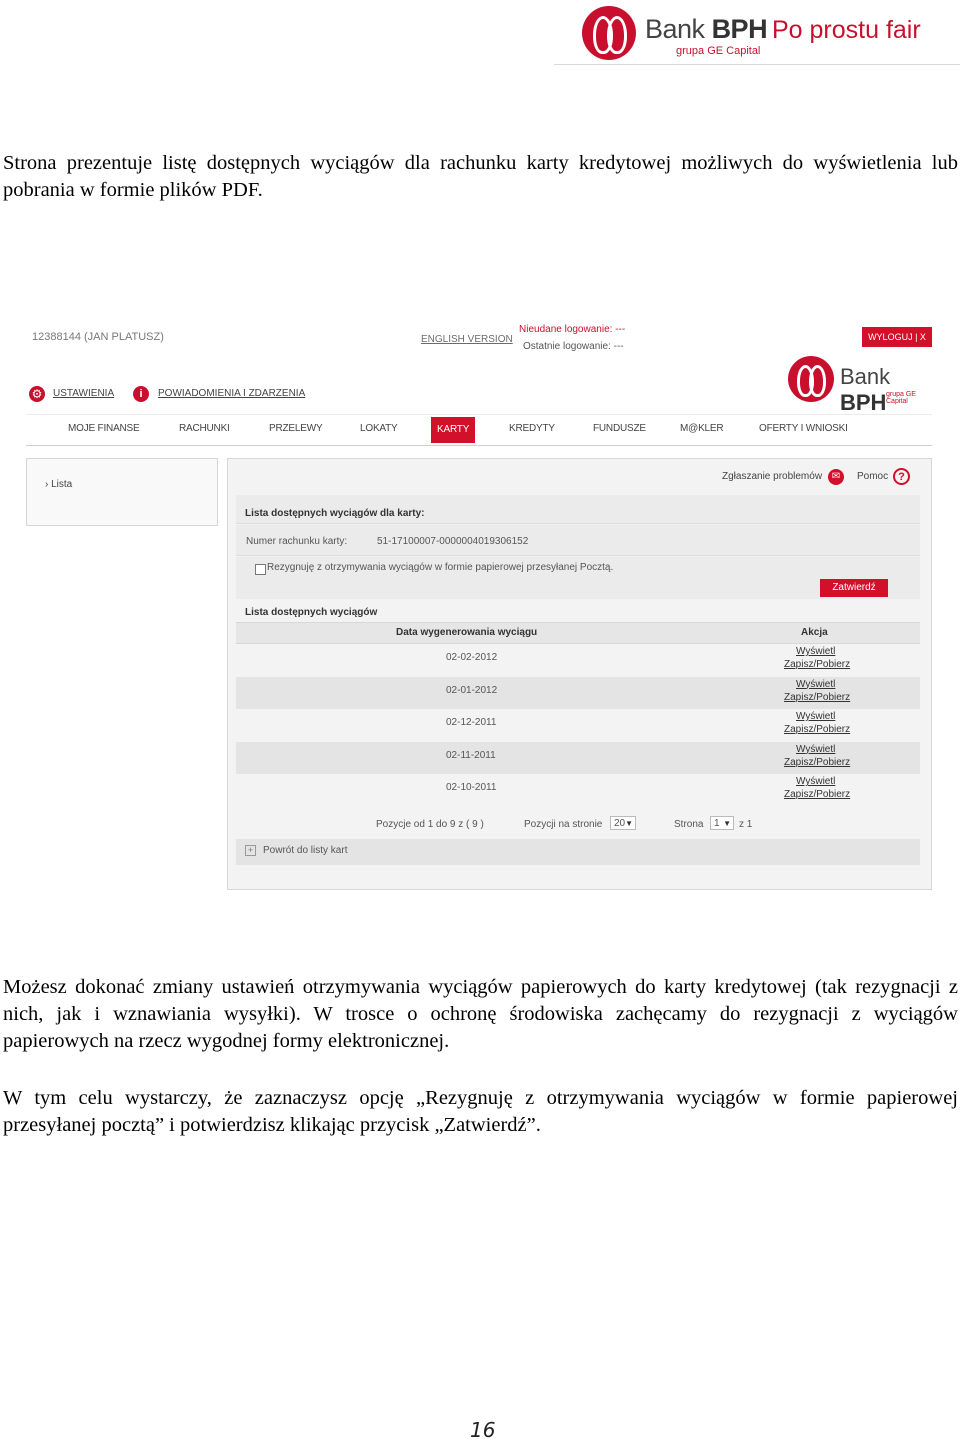  I want to click on gear-icon: ⚙, so click(37, 394).